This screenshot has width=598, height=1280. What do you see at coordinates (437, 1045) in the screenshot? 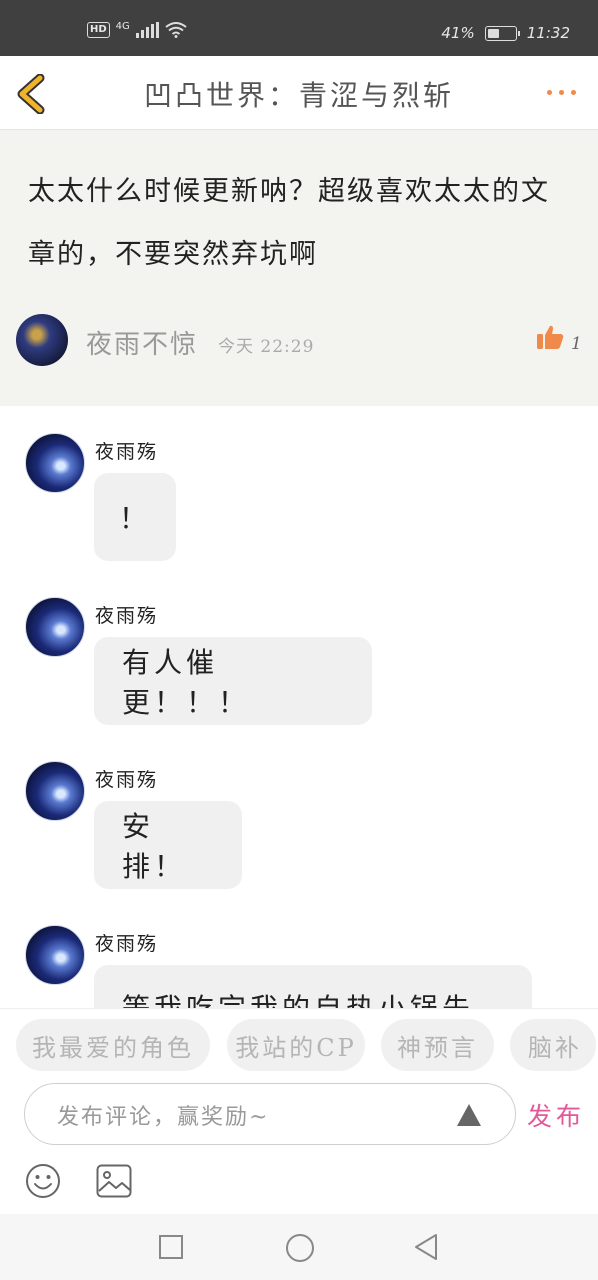
I see `tag-chip: 神预言` at bounding box center [437, 1045].